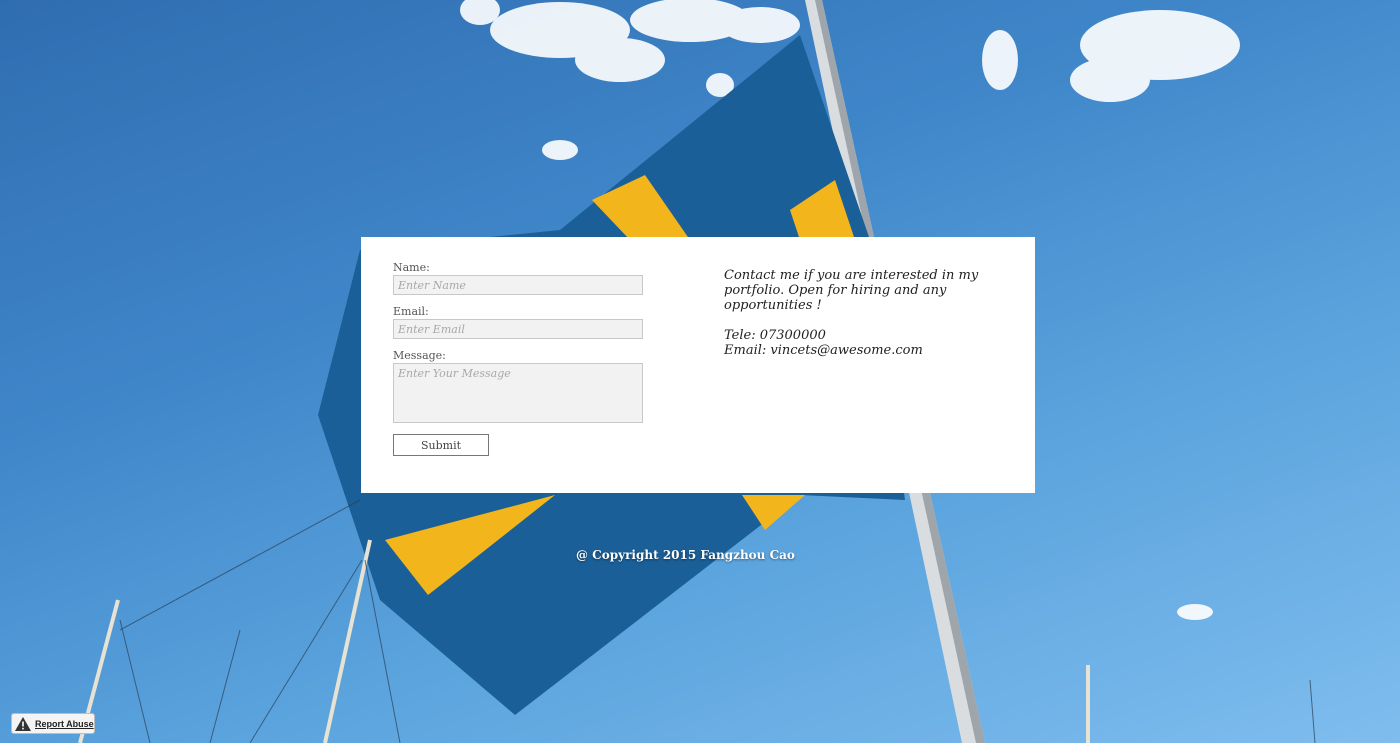  Describe the element at coordinates (441, 445) in the screenshot. I see `submit-button: Submit` at that location.